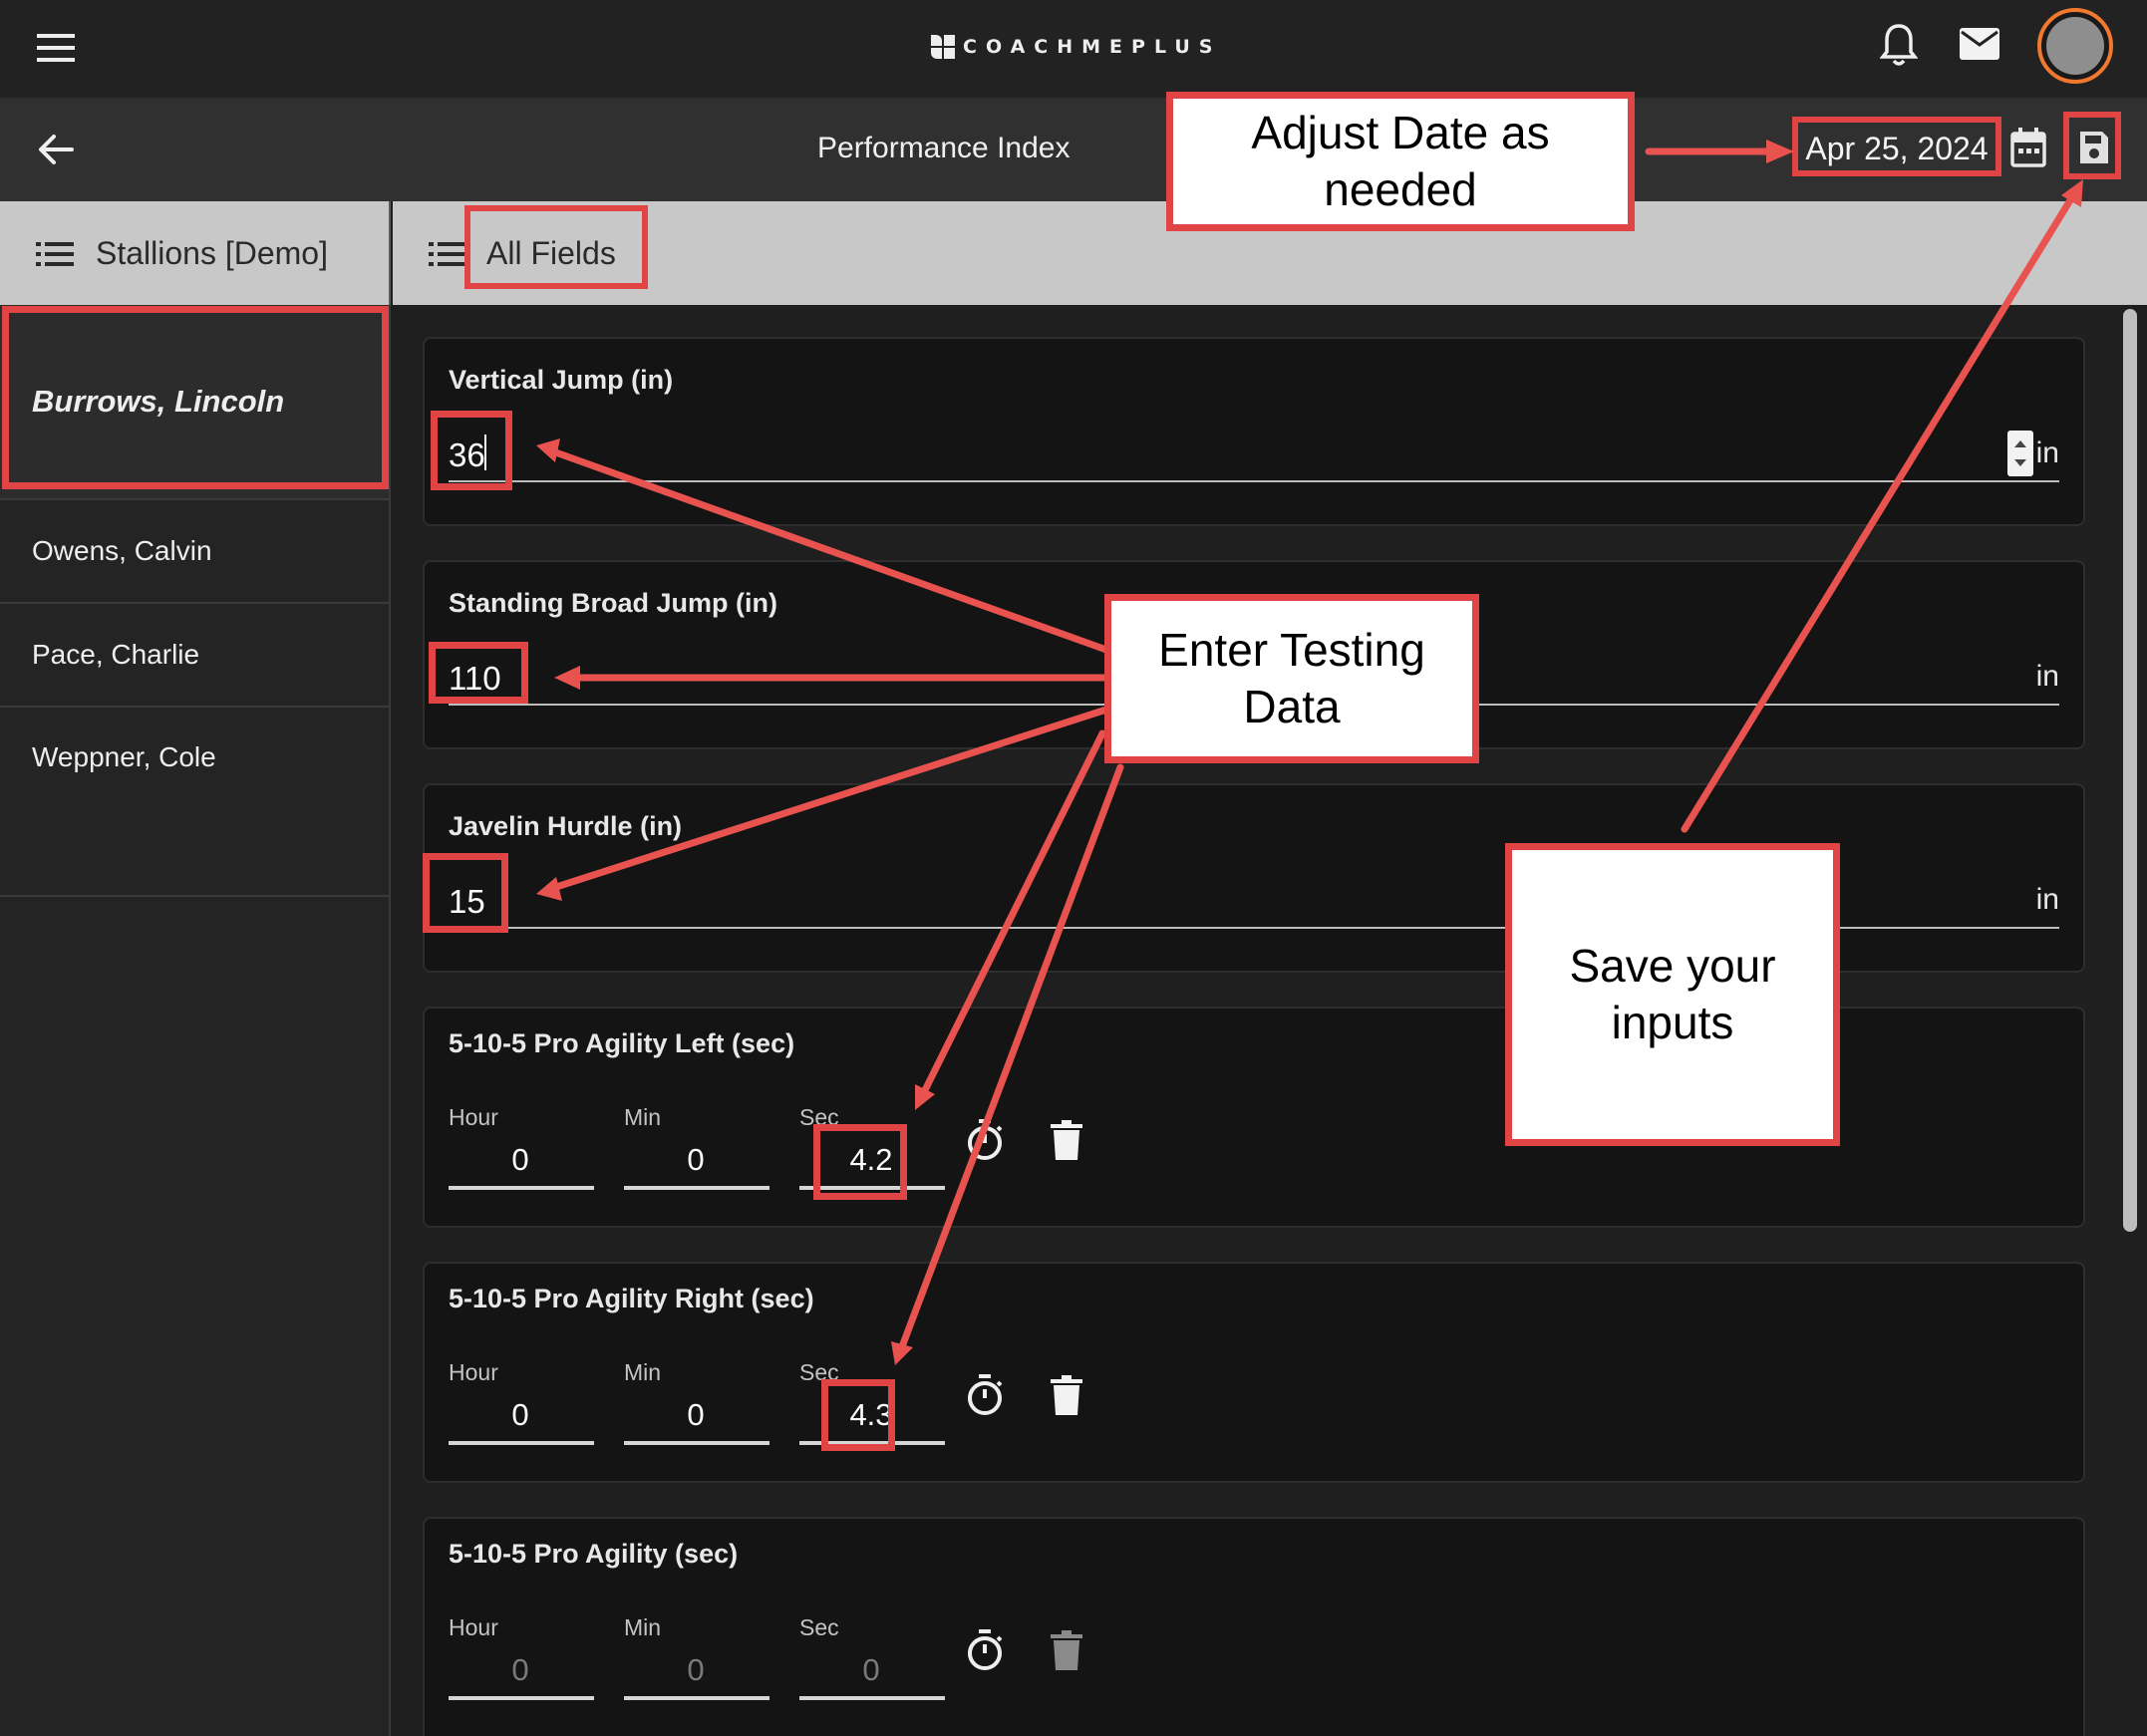  I want to click on page-header: Performance Index Apr 25, 2024, so click(1073, 149).